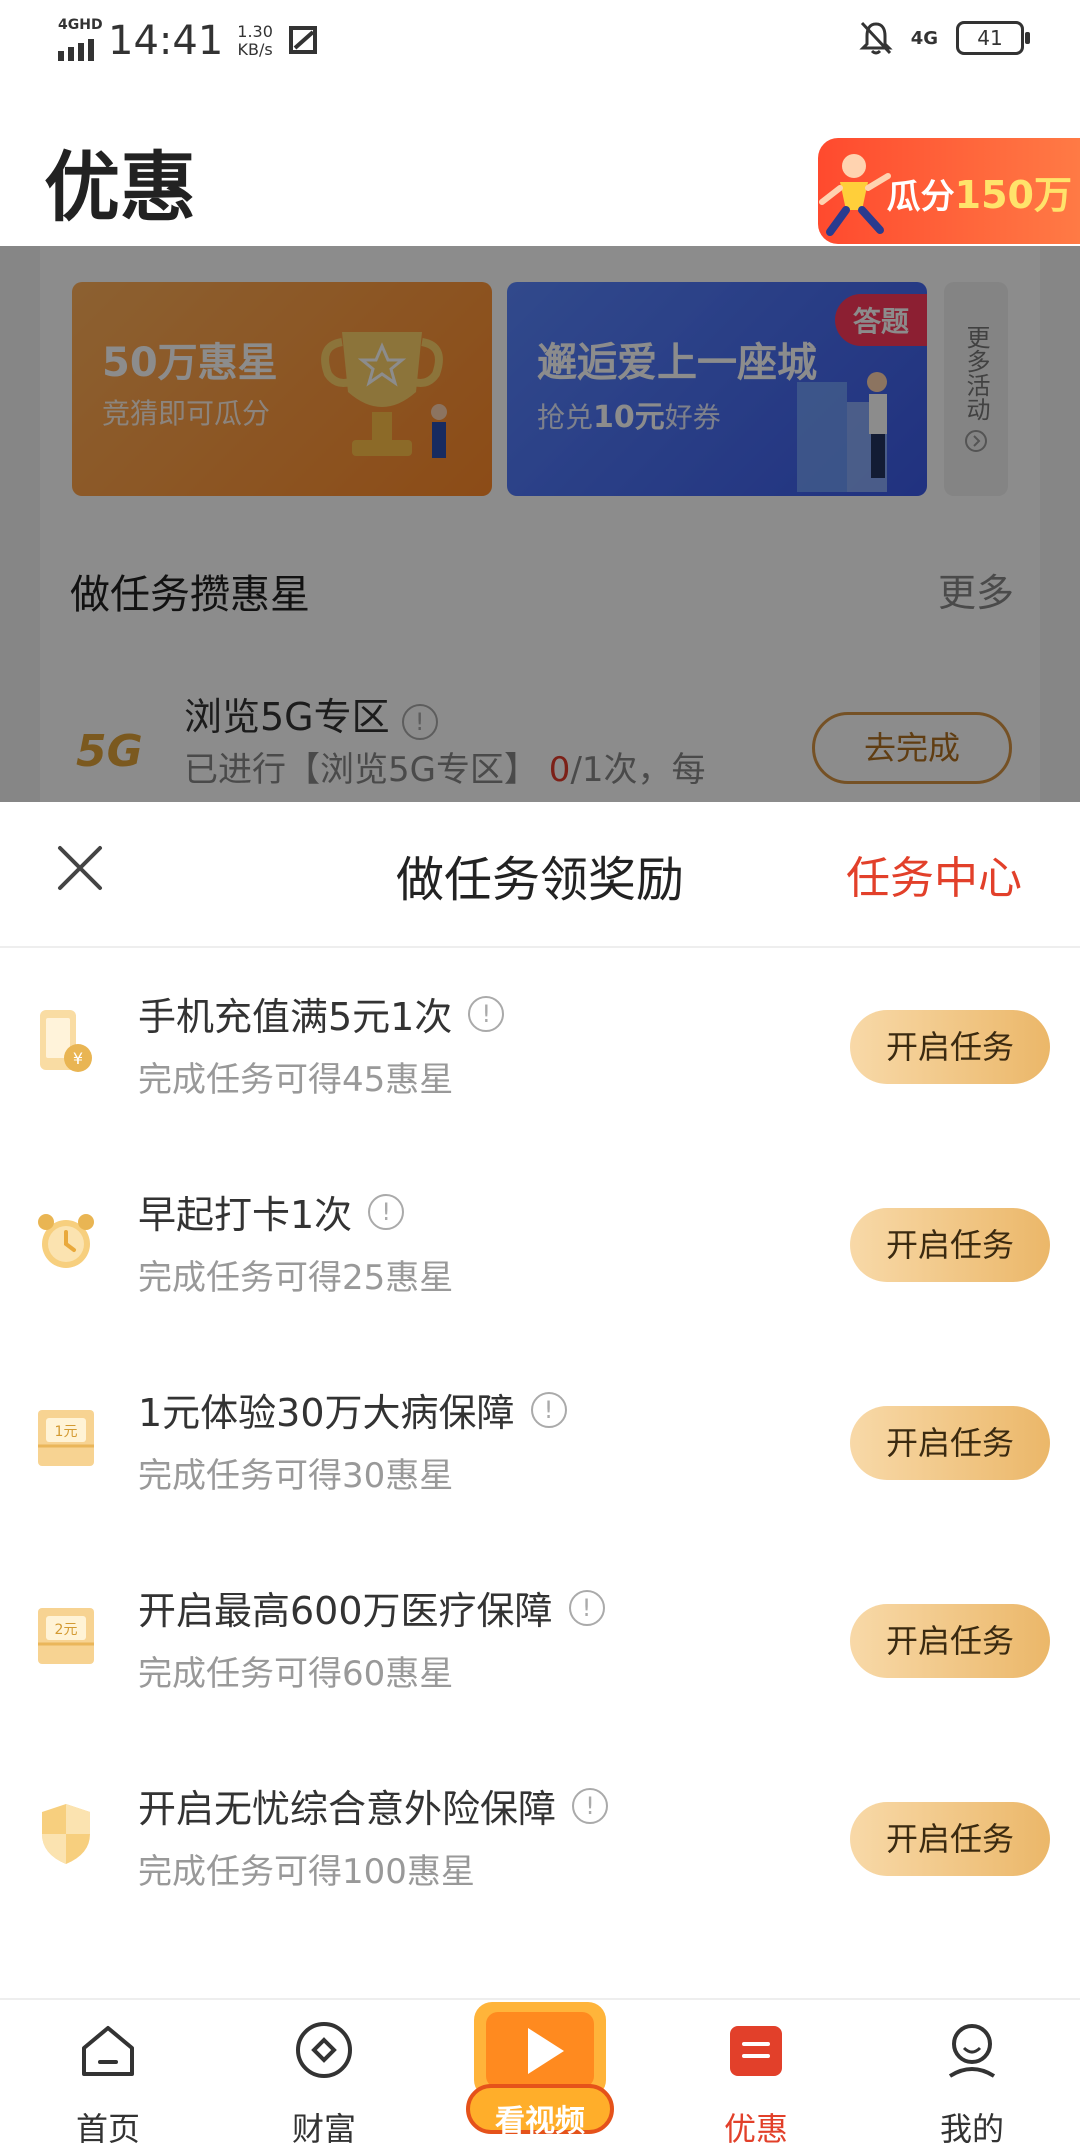  I want to click on task-name-text: 1元体验30万大病保障, so click(326, 1413).